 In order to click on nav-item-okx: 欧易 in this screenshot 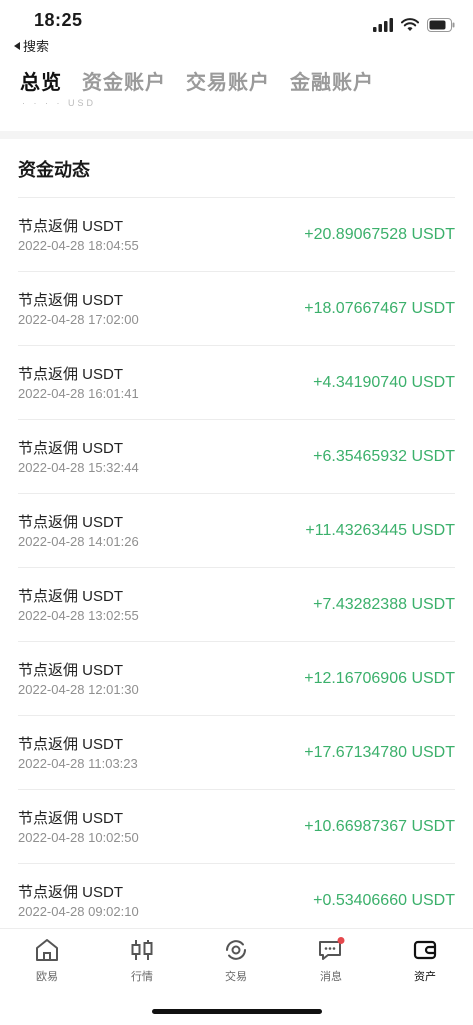, I will do `click(47, 960)`.